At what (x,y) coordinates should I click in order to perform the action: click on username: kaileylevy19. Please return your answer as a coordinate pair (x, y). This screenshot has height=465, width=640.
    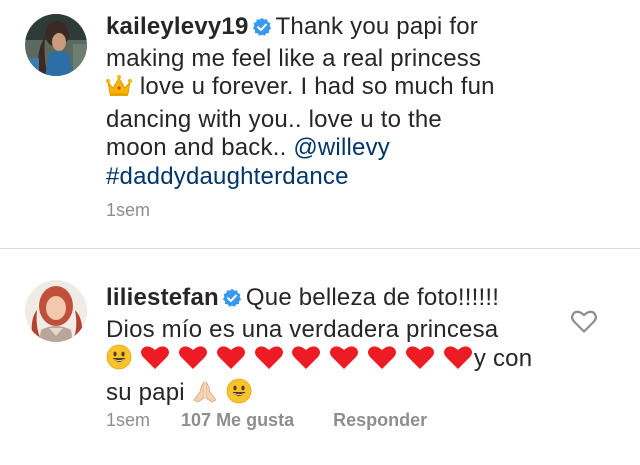
    Looking at the image, I should click on (177, 26).